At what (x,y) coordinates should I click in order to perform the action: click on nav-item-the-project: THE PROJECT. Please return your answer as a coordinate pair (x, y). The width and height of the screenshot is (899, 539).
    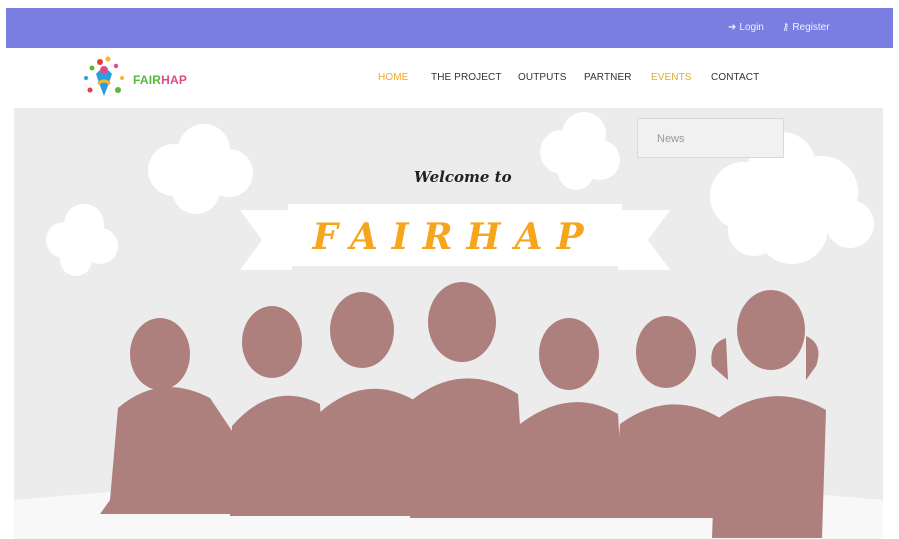
    Looking at the image, I should click on (466, 77).